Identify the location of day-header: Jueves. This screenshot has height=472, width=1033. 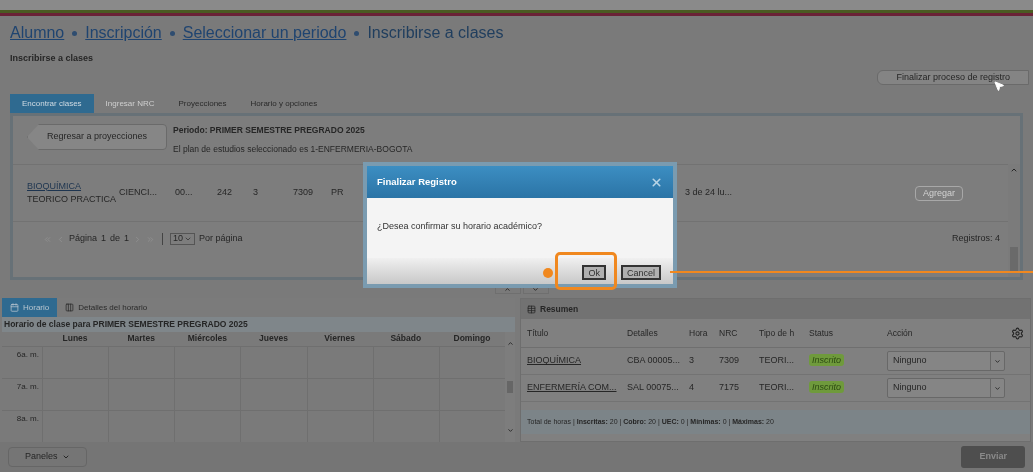
(273, 338).